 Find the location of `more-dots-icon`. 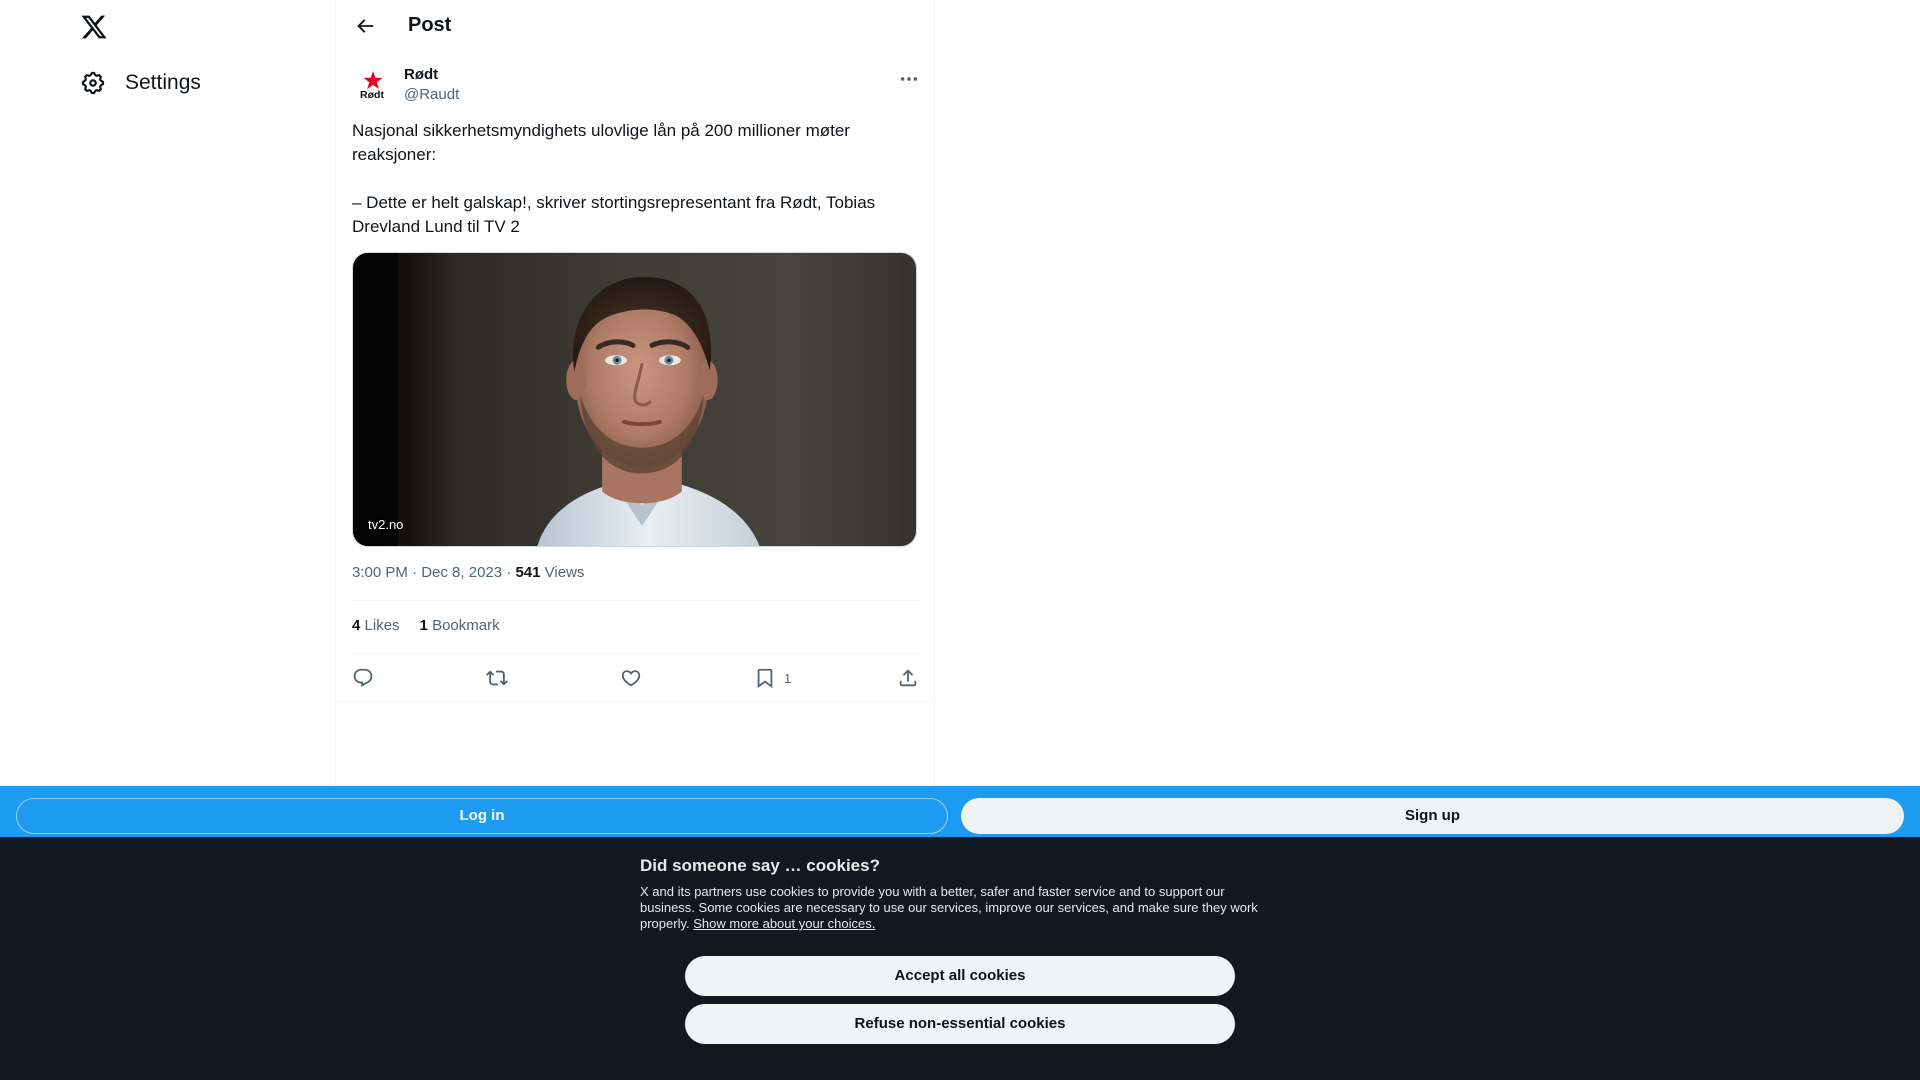

more-dots-icon is located at coordinates (909, 79).